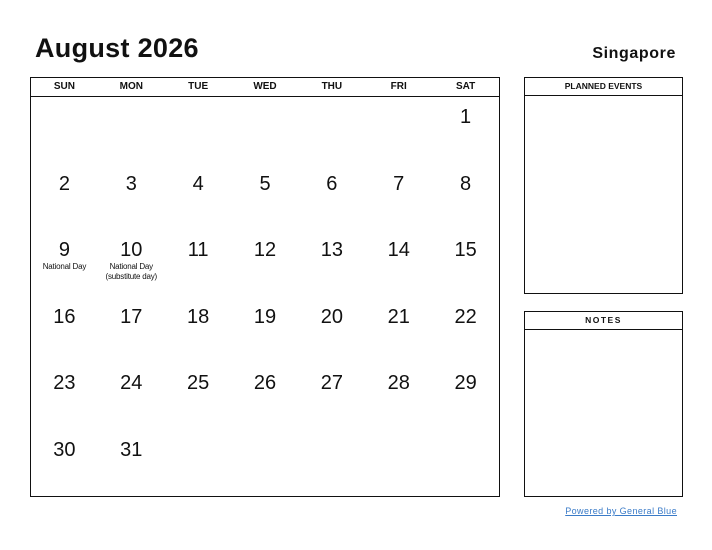 This screenshot has height=550, width=712. I want to click on week-row: 2 3 4 5 6 7 8, so click(265, 197).